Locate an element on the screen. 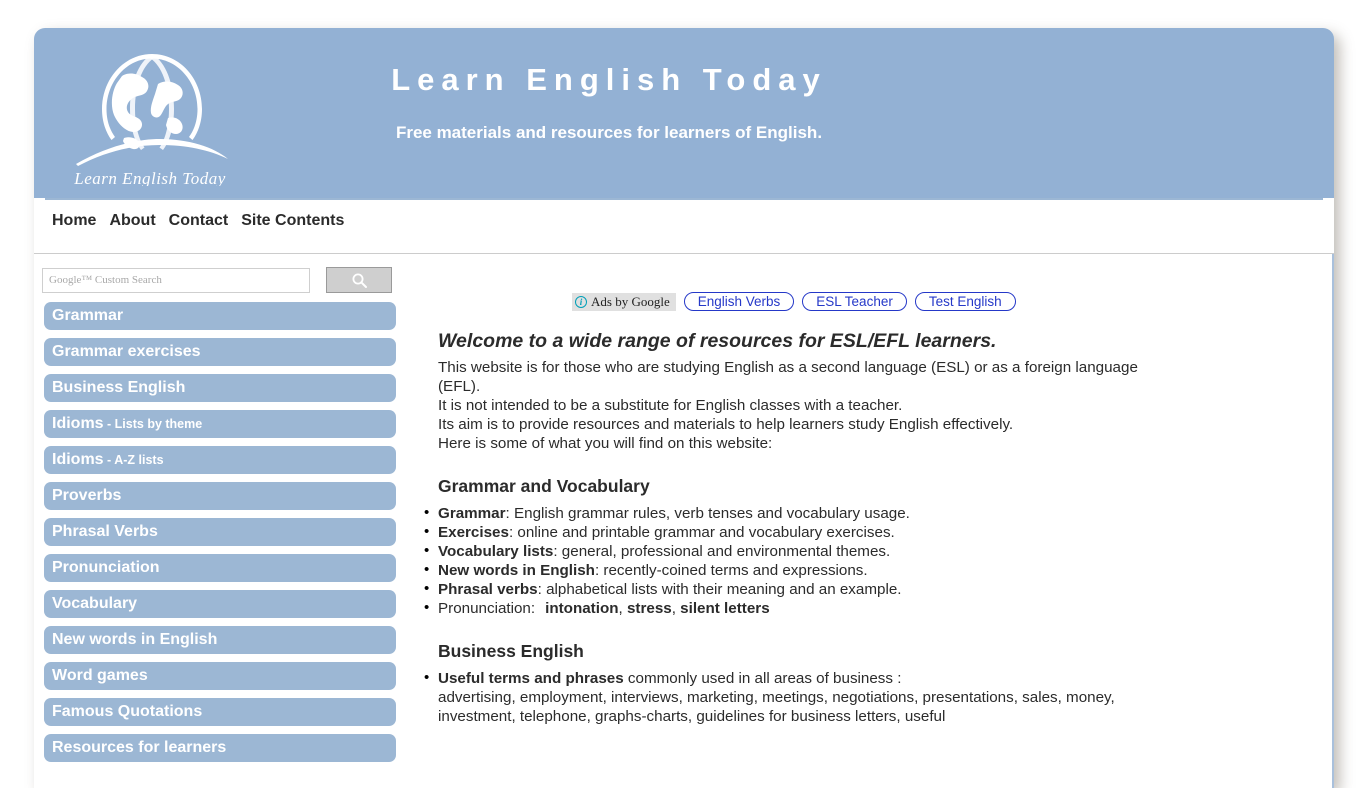 Image resolution: width=1366 pixels, height=788 pixels. ad-link-esl-teacher: ESL Teacher is located at coordinates (854, 301).